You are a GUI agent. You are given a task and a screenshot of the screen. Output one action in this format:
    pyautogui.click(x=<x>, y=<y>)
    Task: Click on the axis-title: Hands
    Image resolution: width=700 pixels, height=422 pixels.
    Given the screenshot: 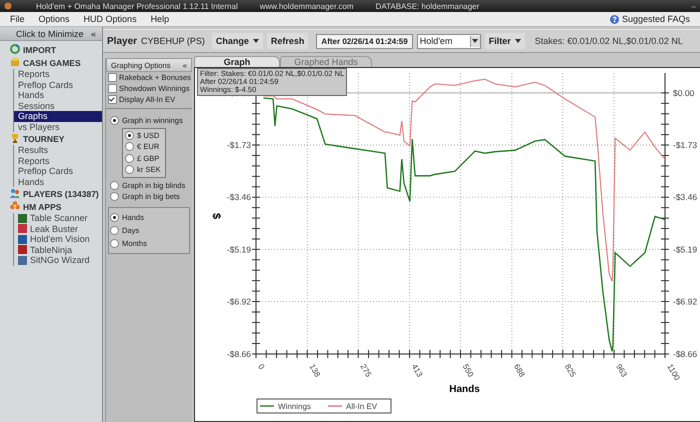 What is the action you would take?
    pyautogui.click(x=464, y=389)
    